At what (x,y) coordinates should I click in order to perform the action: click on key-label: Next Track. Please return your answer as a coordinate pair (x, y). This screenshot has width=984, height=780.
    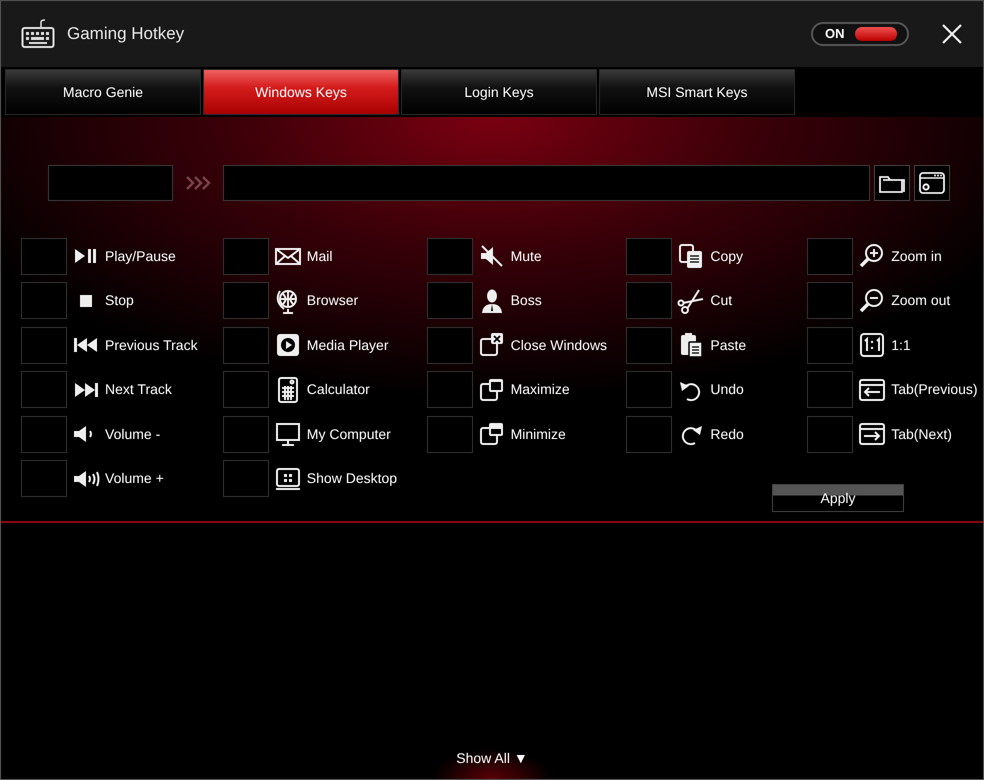
    Looking at the image, I should click on (138, 390).